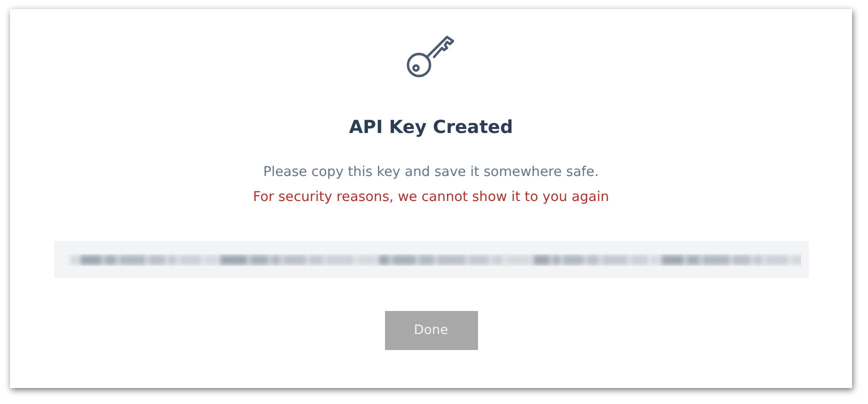 This screenshot has width=868, height=404. I want to click on dialog-title: API Key Created, so click(431, 127).